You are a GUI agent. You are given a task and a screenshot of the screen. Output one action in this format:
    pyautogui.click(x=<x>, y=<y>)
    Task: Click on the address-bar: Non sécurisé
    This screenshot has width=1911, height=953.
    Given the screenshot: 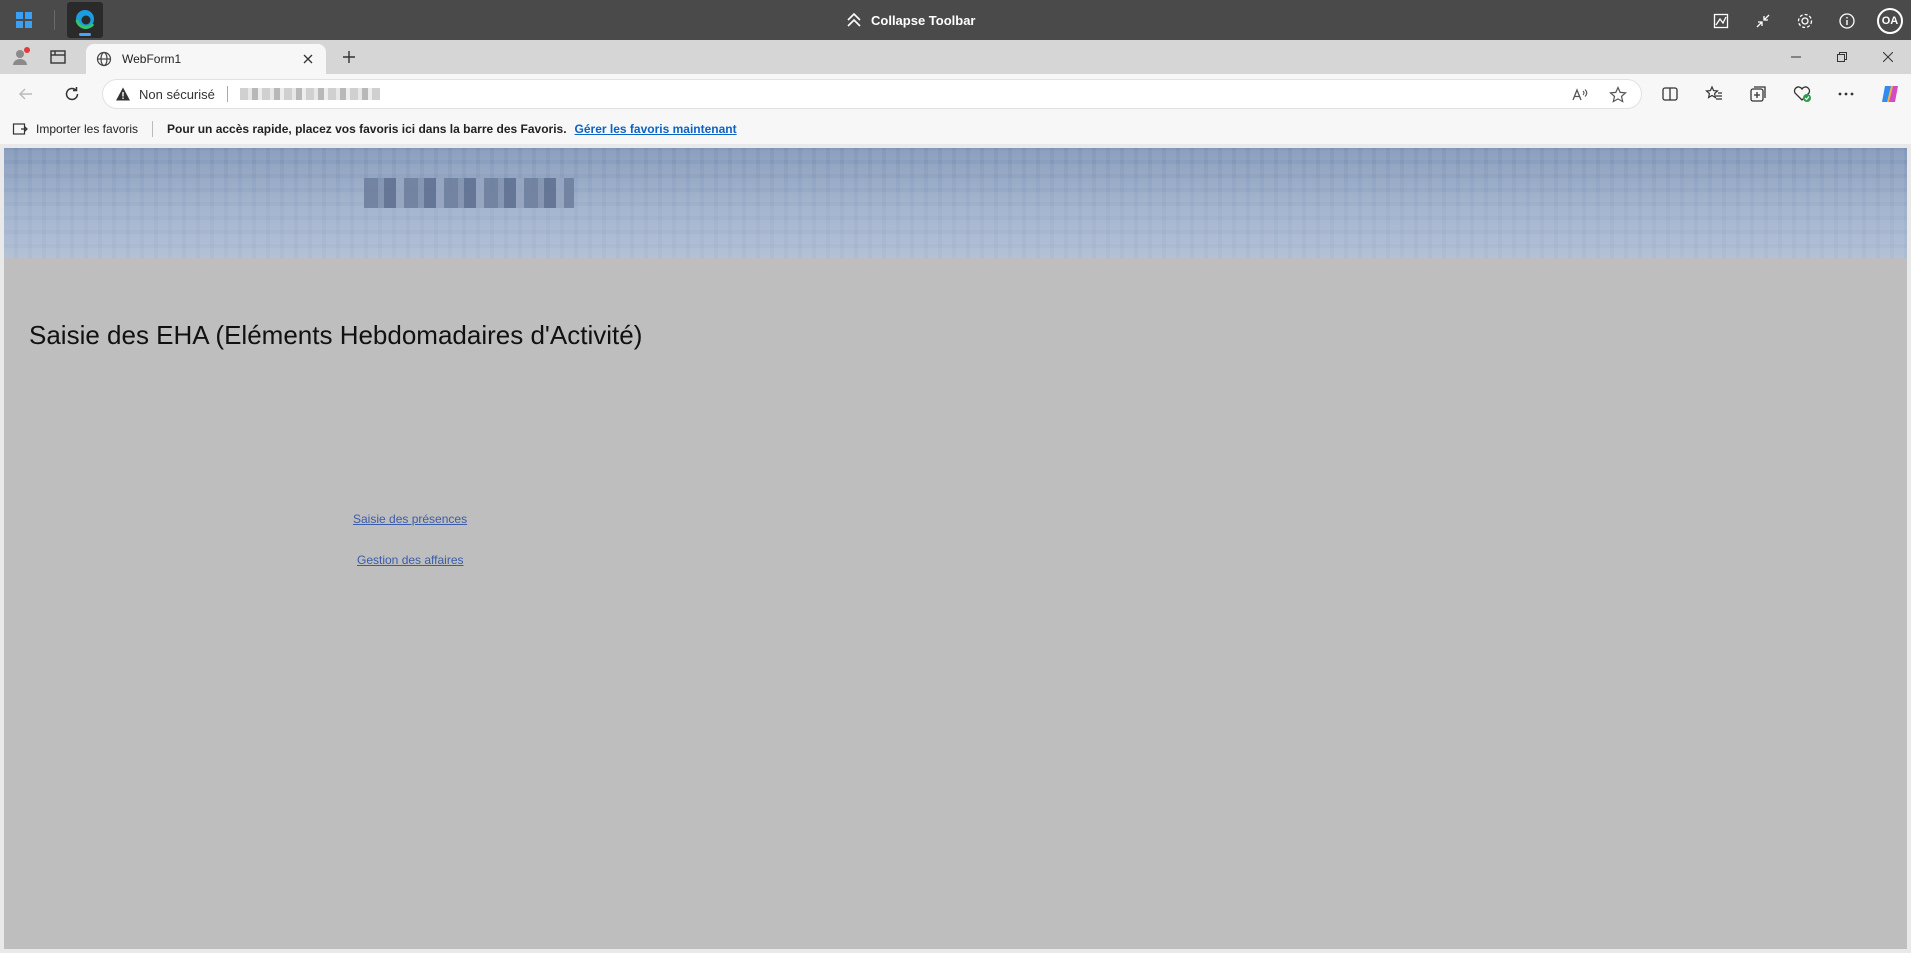 What is the action you would take?
    pyautogui.click(x=872, y=94)
    